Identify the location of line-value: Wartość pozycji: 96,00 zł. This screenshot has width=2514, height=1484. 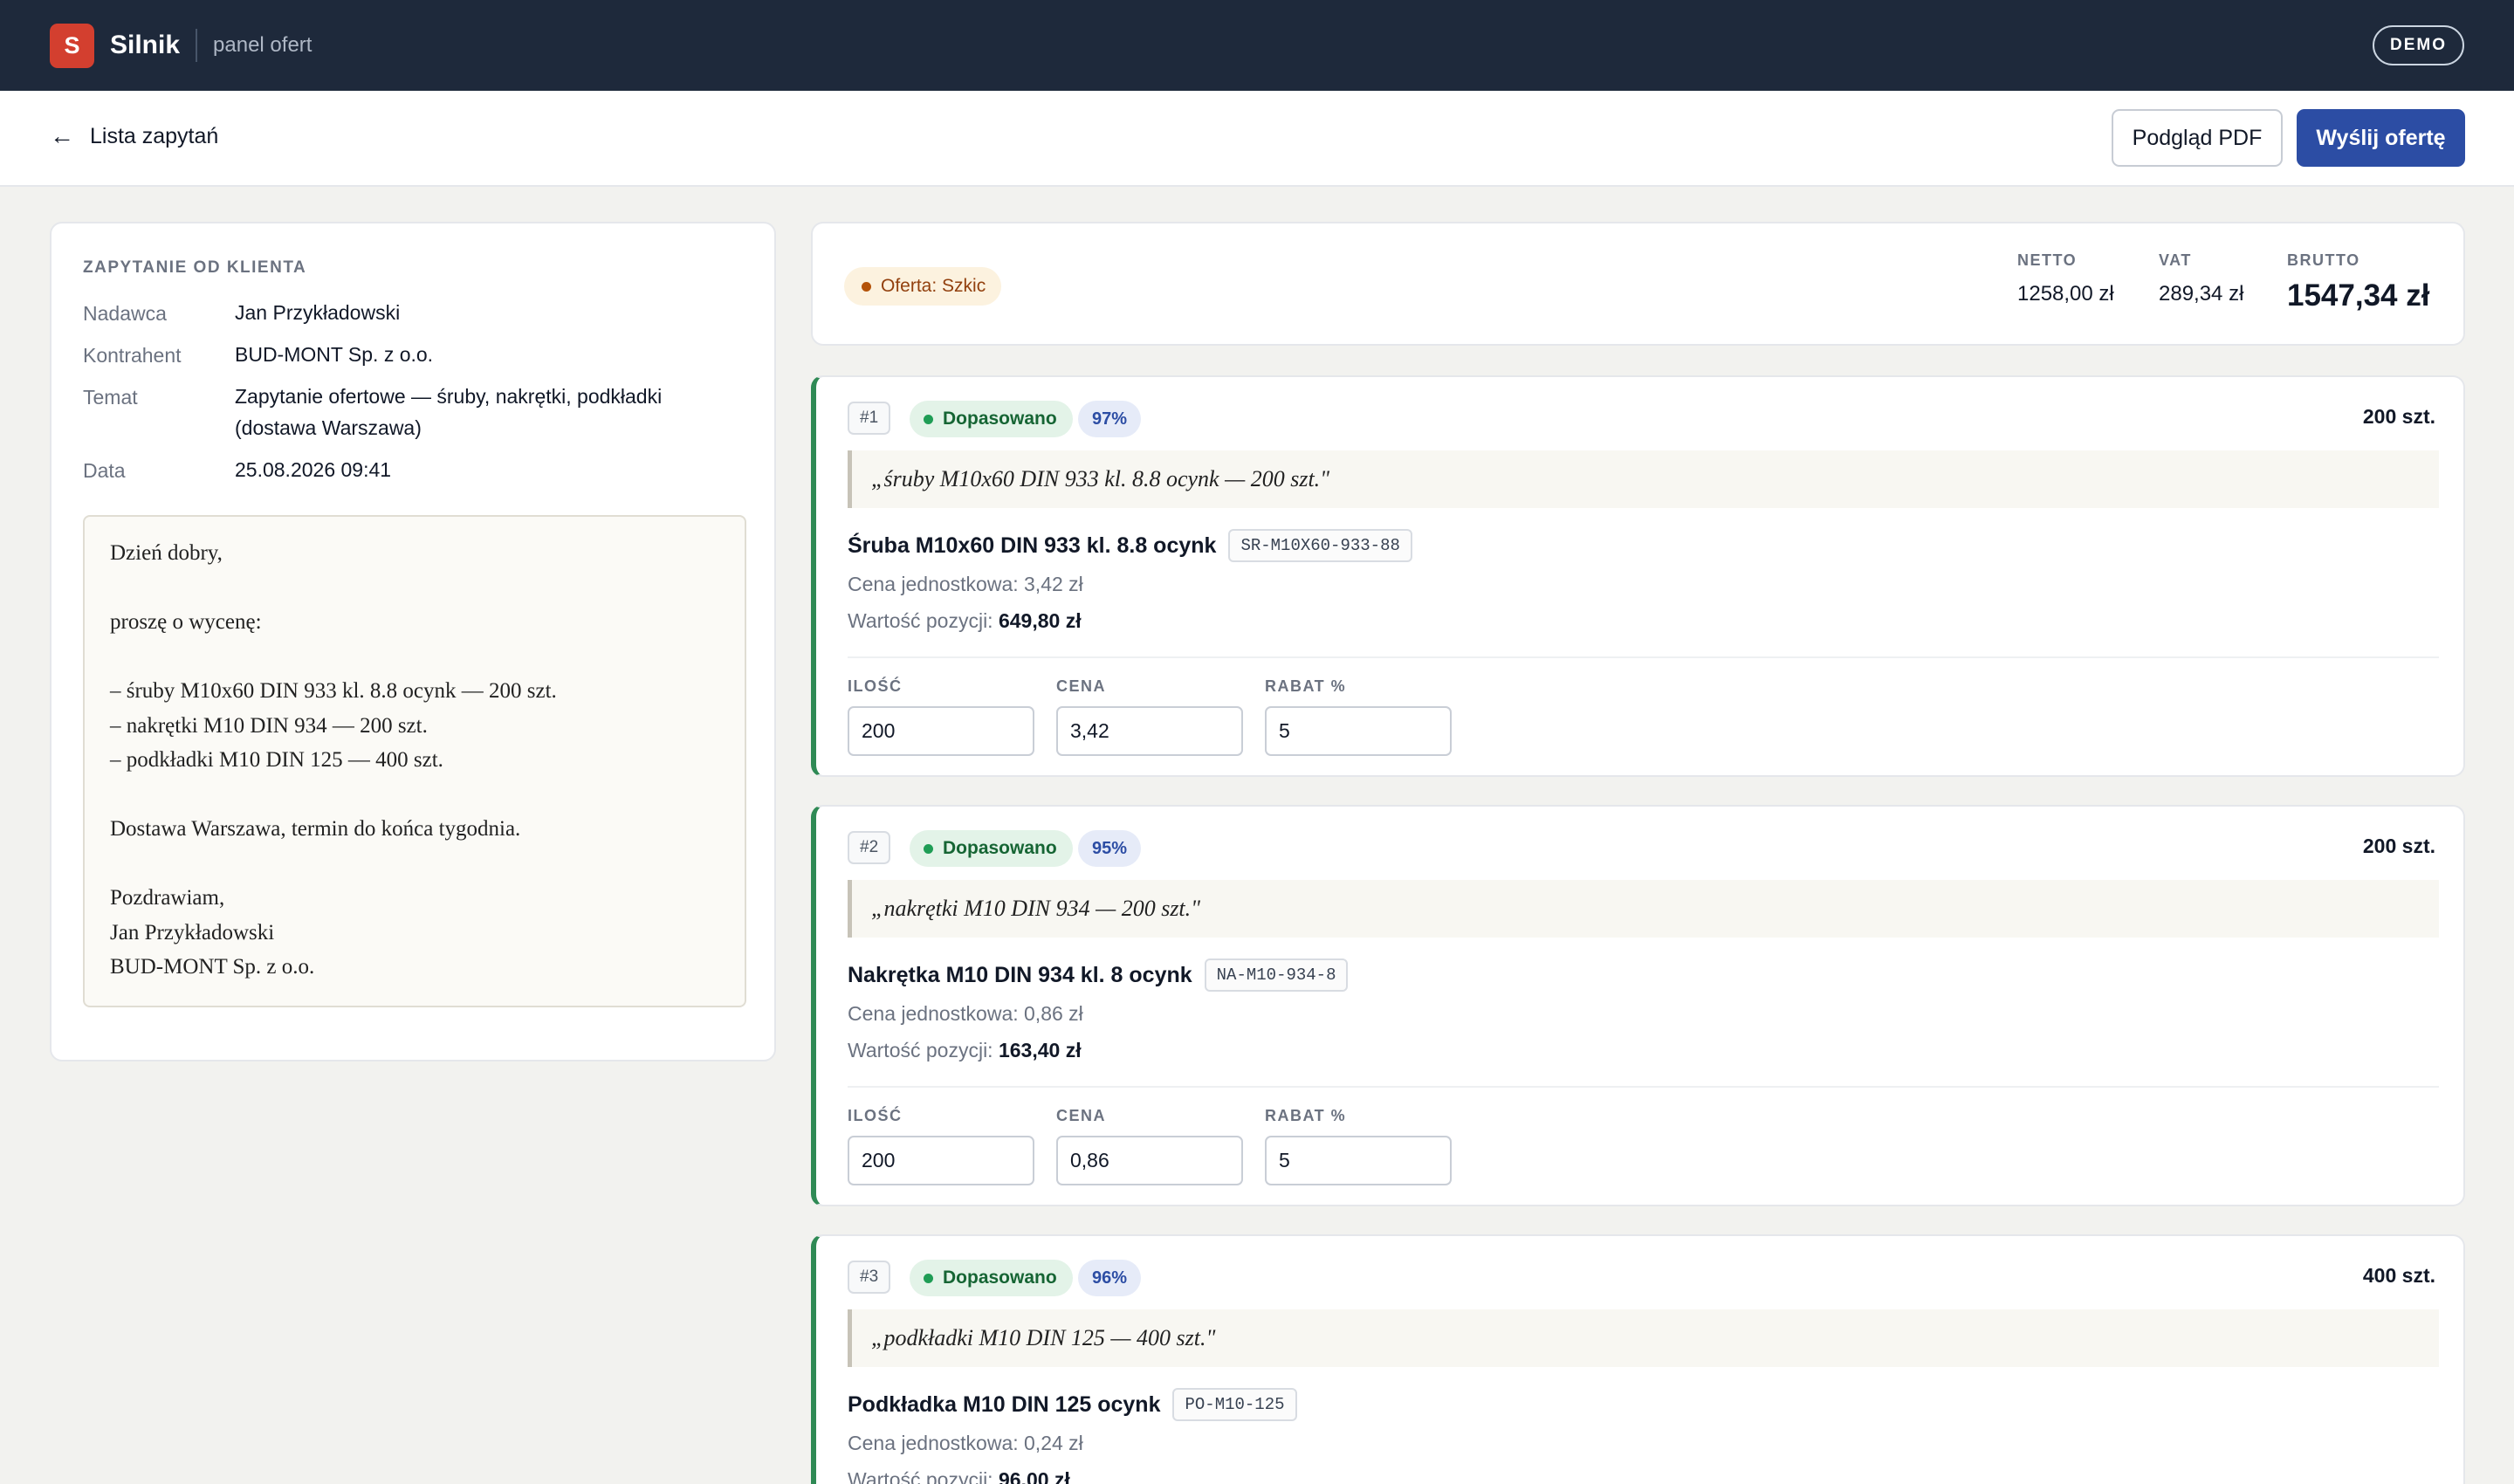
(959, 1476).